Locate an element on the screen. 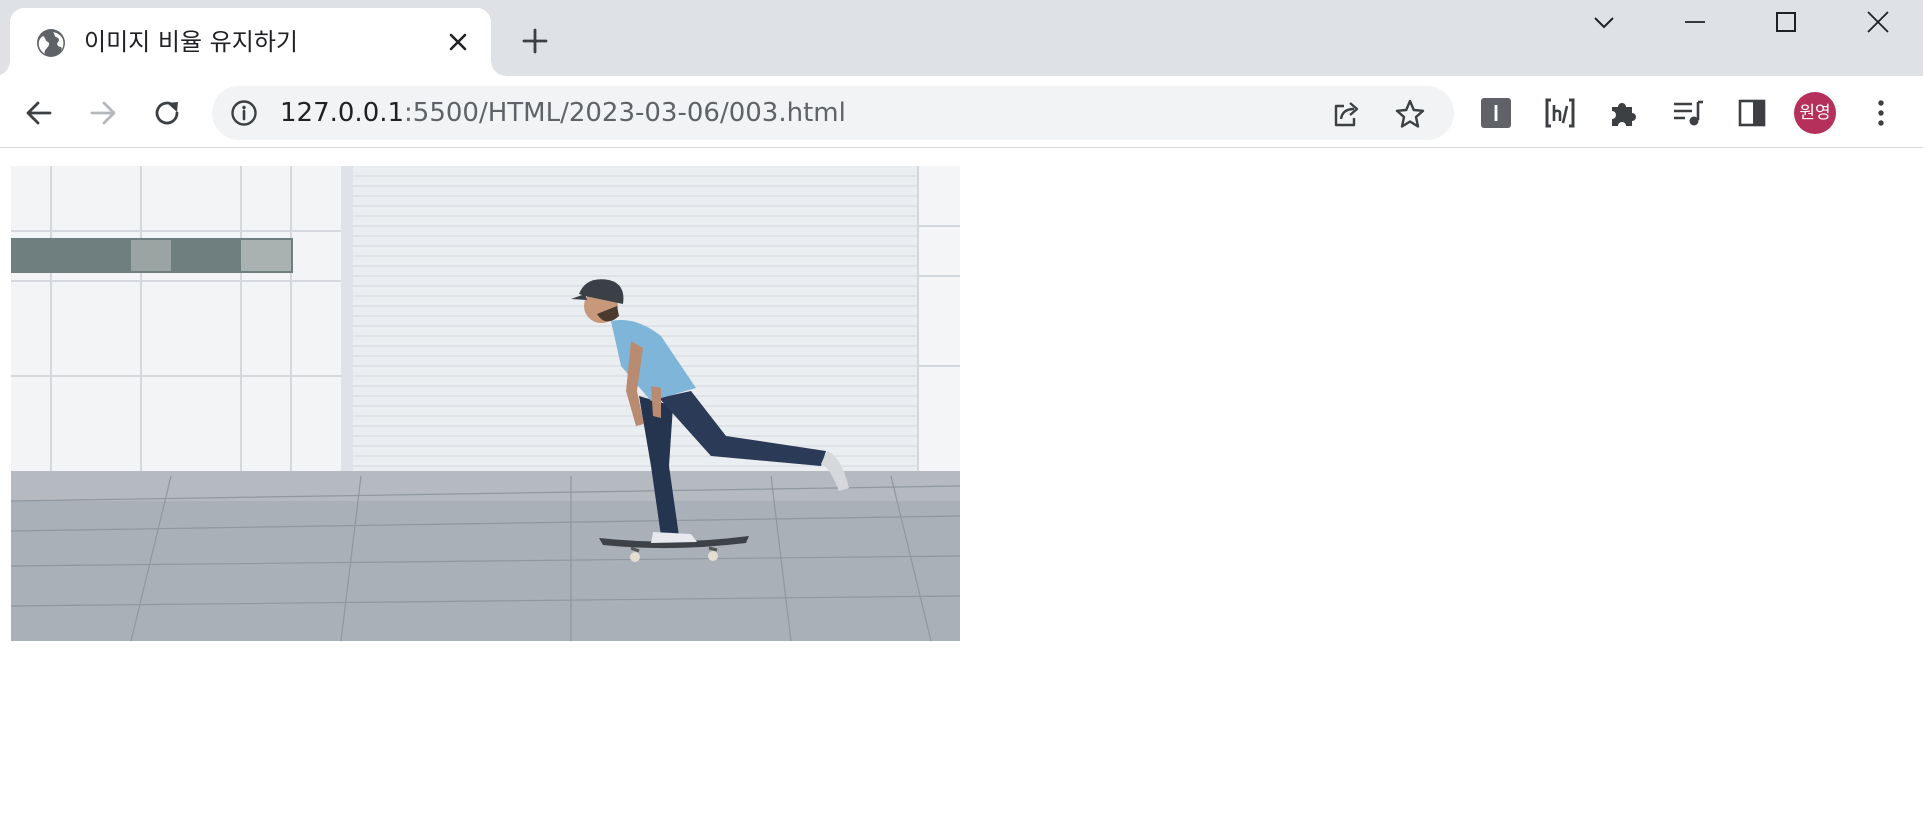 The width and height of the screenshot is (1923, 831). back-button is located at coordinates (39, 113).